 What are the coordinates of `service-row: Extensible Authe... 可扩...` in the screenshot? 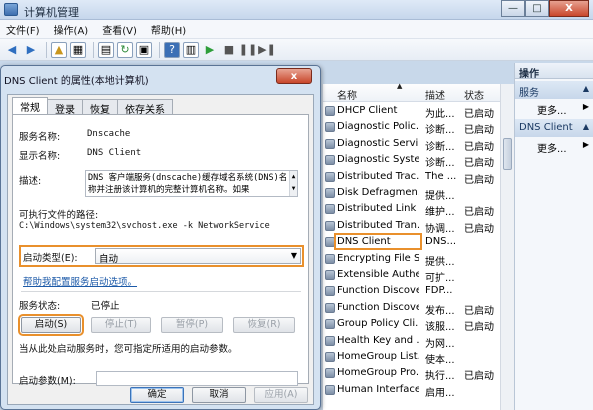 It's located at (412, 275).